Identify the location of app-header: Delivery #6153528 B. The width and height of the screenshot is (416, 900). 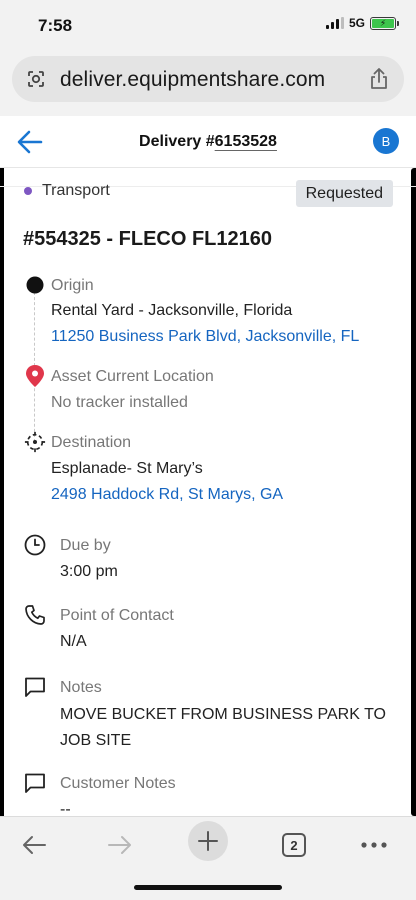
(208, 142).